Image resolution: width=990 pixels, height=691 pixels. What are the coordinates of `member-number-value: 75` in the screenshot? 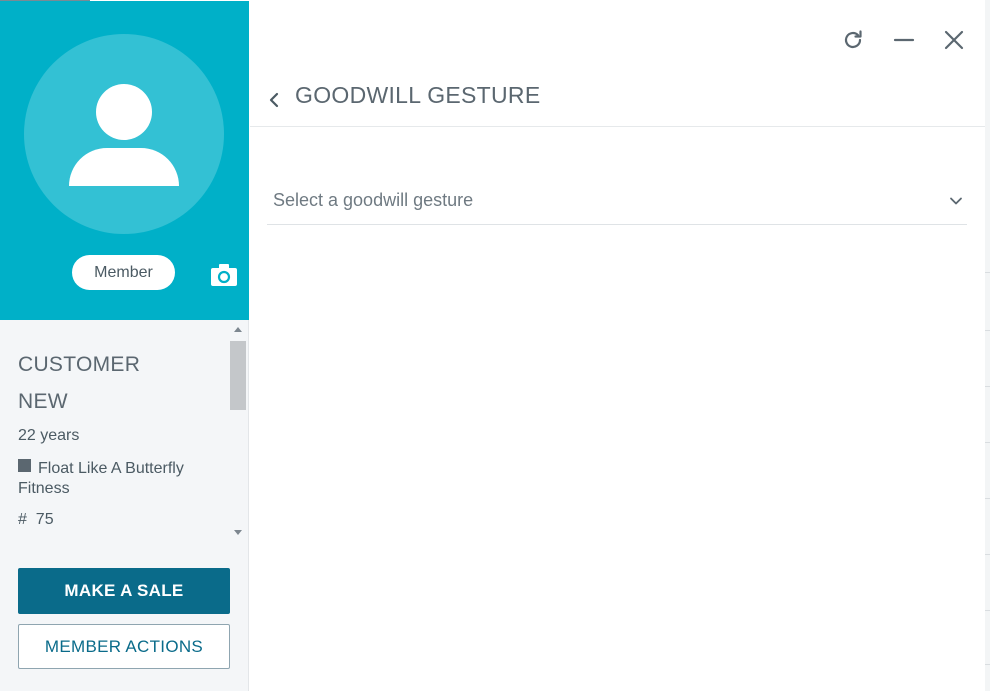 It's located at (44, 519).